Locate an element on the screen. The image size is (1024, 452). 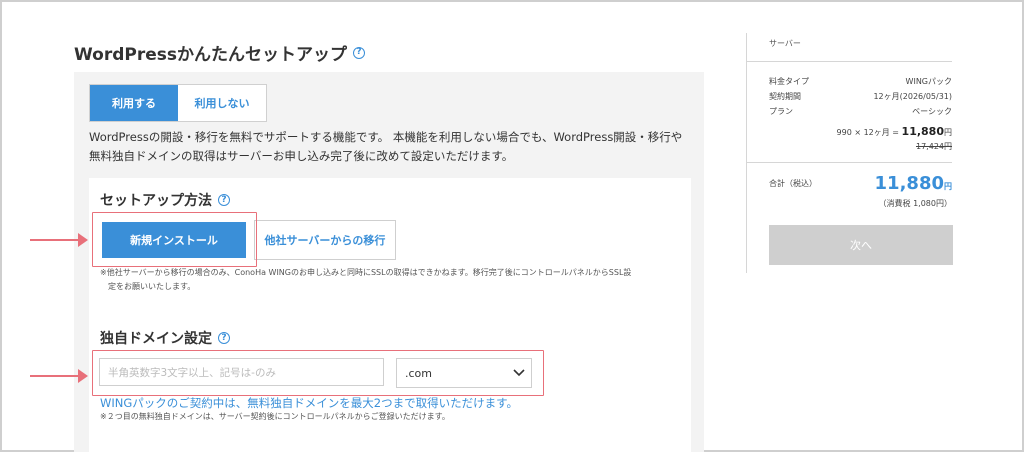
total-row: 合計（税込） 11,880円 is located at coordinates (860, 183).